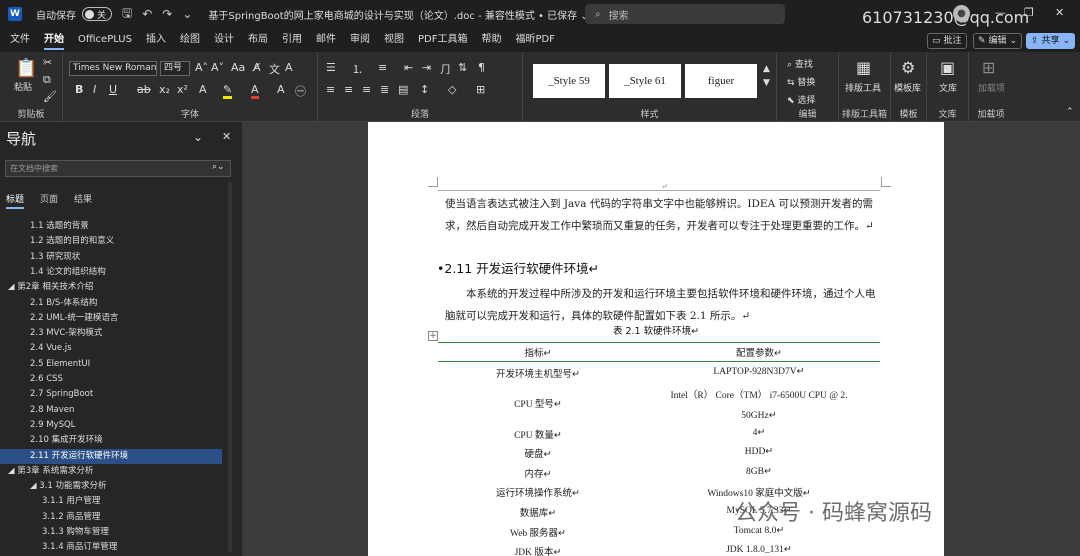  Describe the element at coordinates (908, 67) in the screenshot. I see `template-icon: ⚙` at that location.